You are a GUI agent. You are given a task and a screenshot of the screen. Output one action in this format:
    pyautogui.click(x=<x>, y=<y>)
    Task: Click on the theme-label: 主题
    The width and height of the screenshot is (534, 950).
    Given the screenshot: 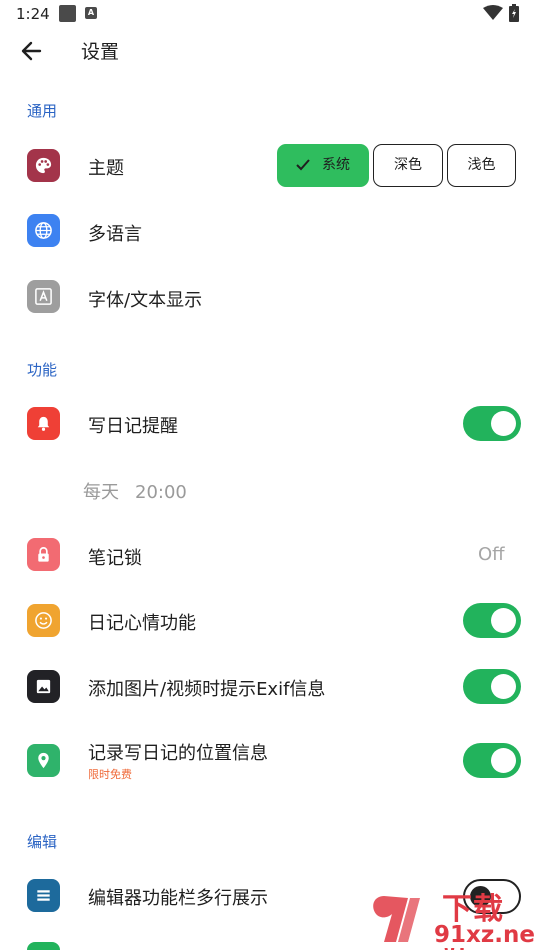 What is the action you would take?
    pyautogui.click(x=106, y=168)
    